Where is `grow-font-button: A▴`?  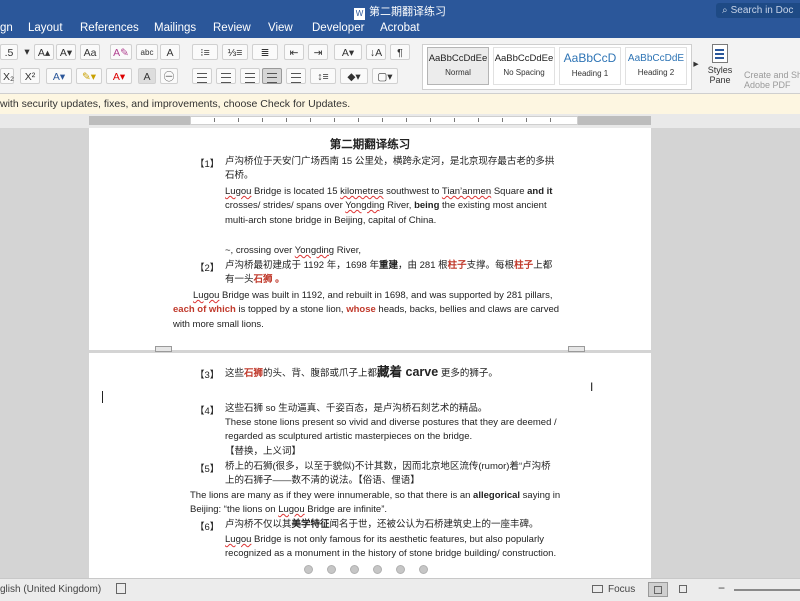
grow-font-button: A▴ is located at coordinates (44, 52).